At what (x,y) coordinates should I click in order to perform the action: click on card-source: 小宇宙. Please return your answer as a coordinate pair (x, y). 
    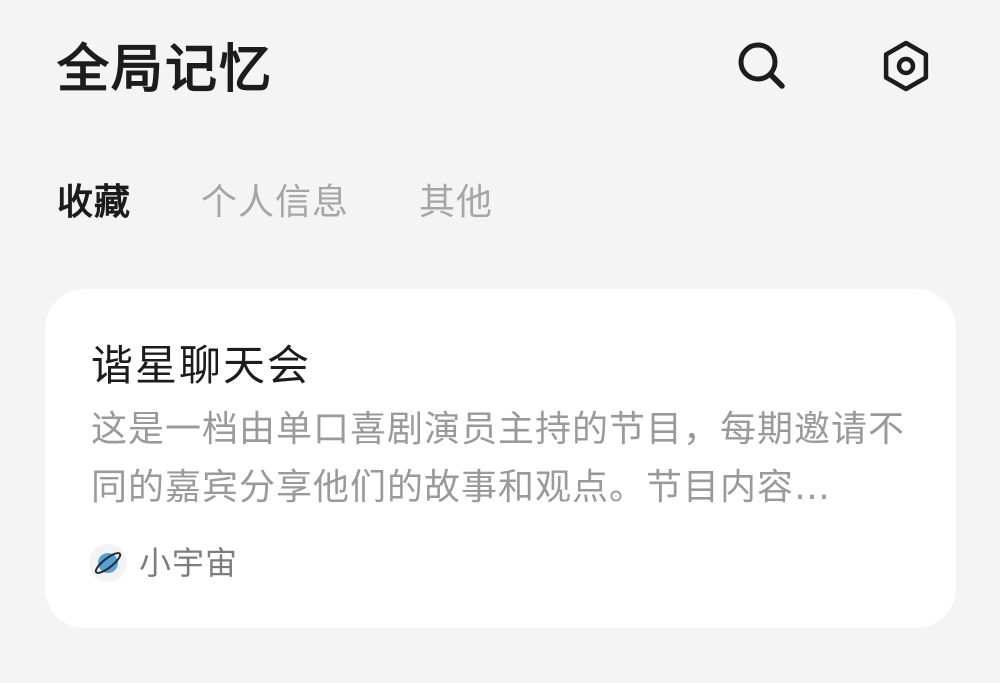
    Looking at the image, I should click on (163, 563).